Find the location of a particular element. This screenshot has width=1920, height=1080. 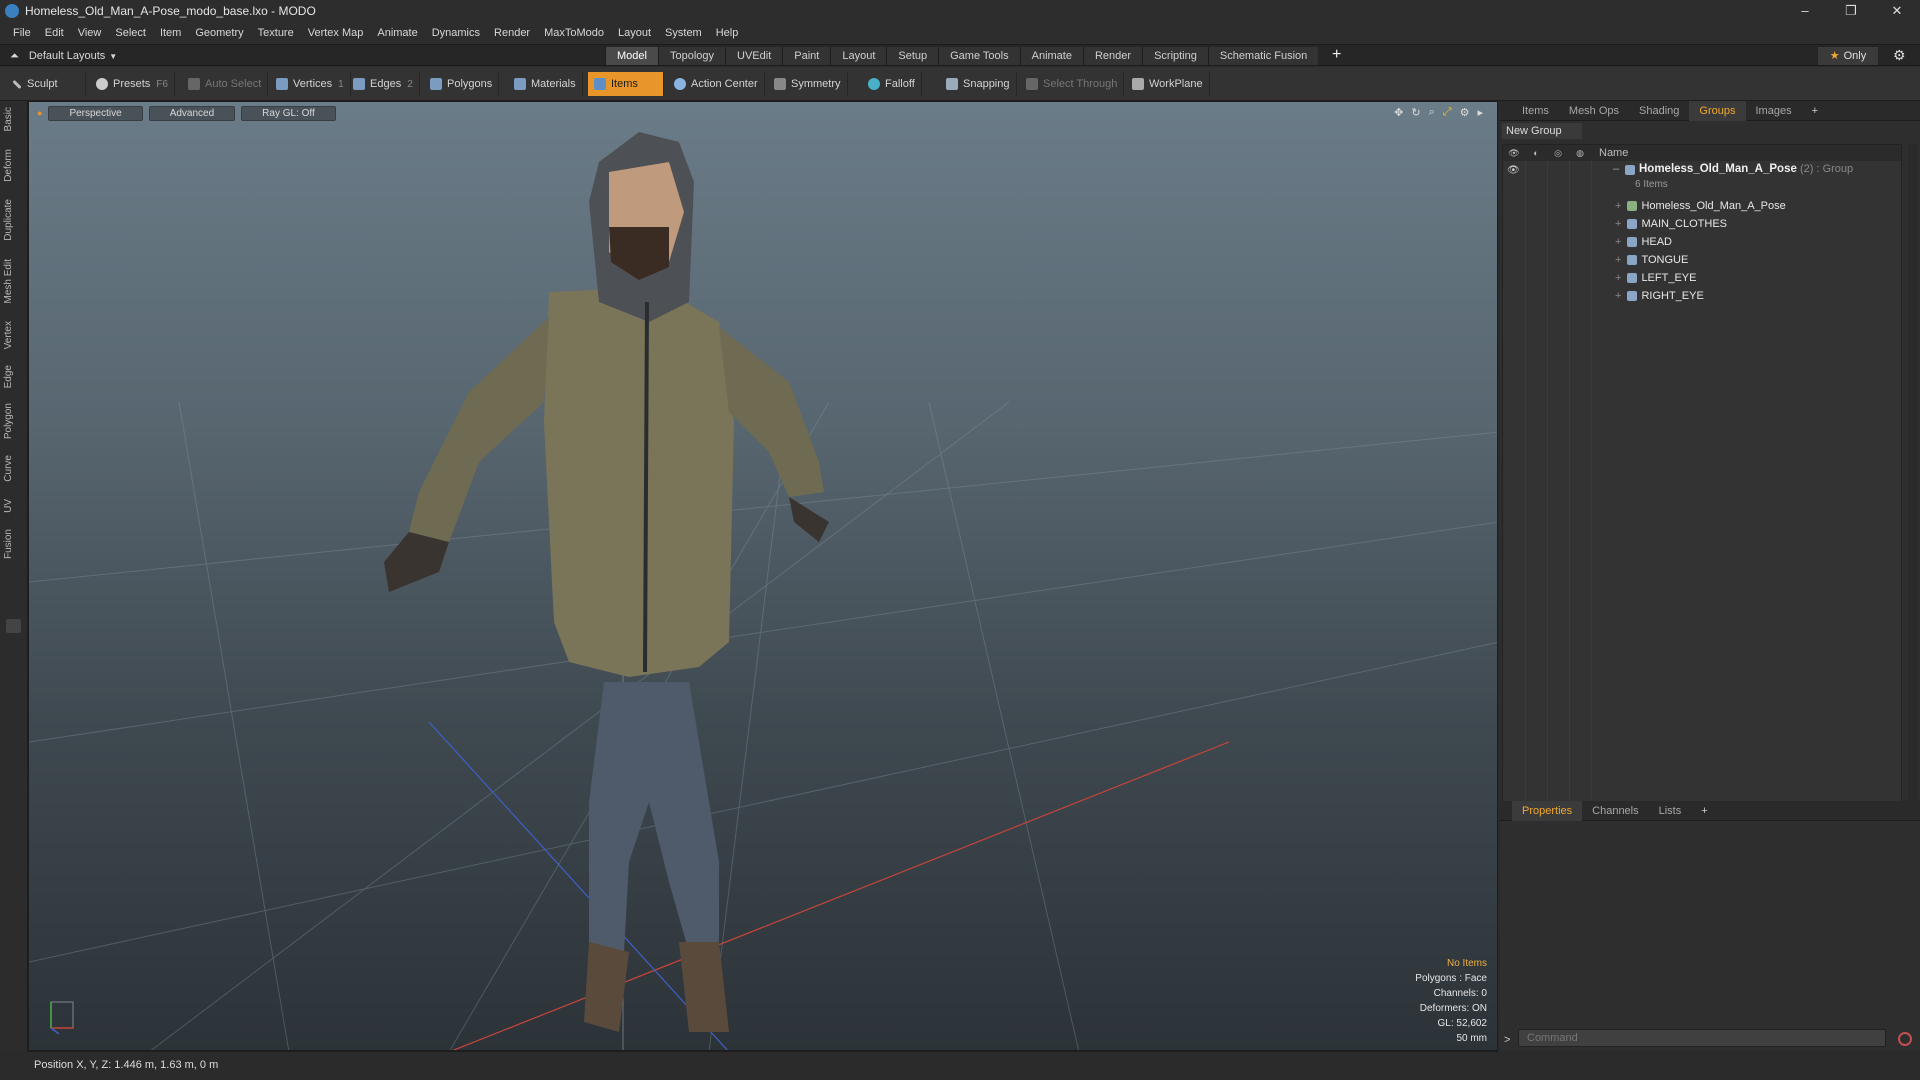

tab-paint: Paint is located at coordinates (806, 56).